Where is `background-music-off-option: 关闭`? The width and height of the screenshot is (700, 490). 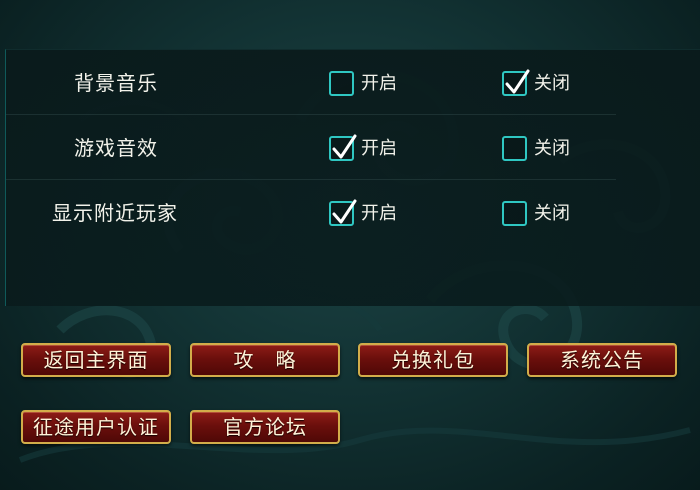 background-music-off-option: 关闭 is located at coordinates (536, 83).